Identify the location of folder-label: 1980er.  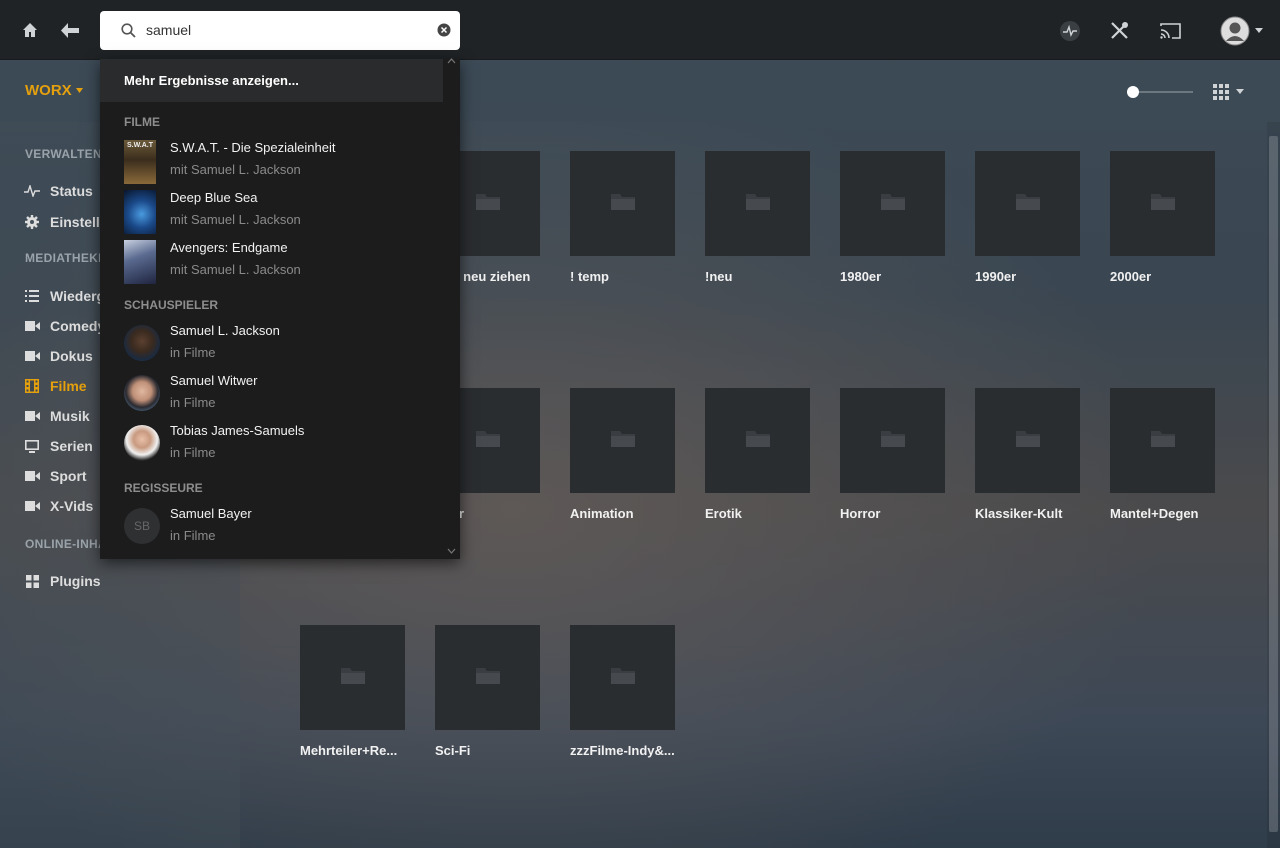
(895, 276).